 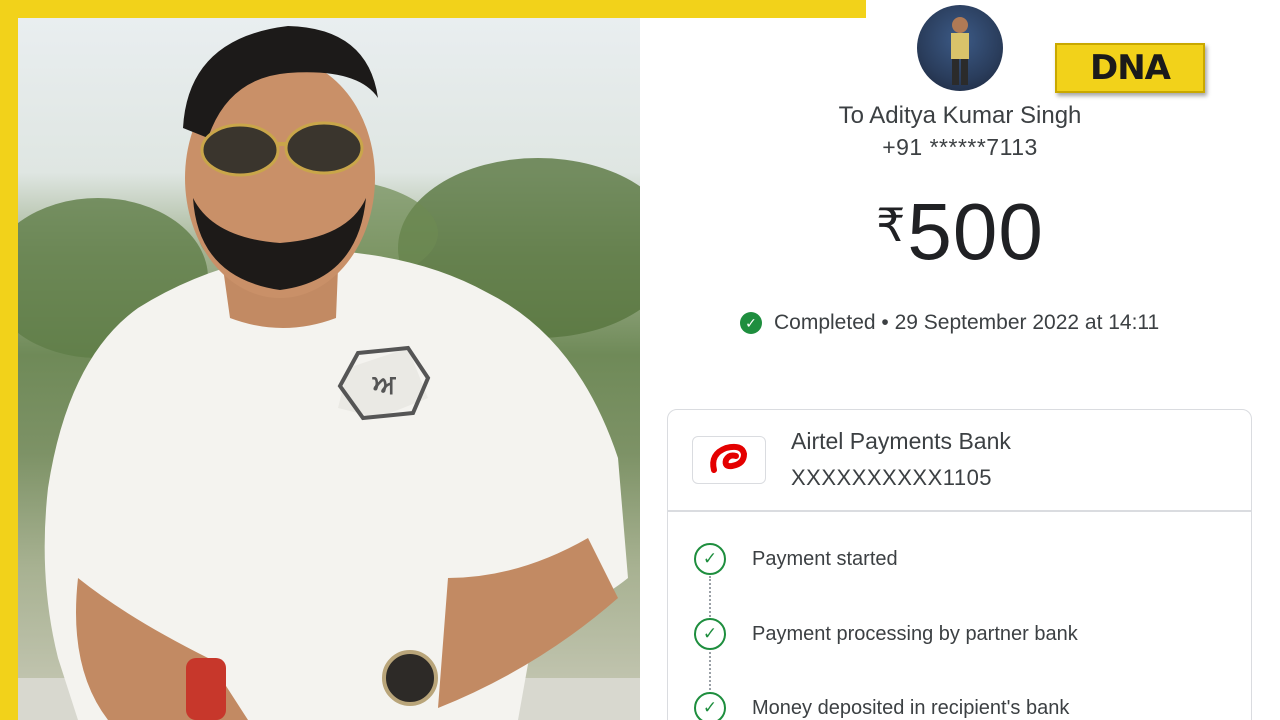 I want to click on transaction-status: ✓ Completed • 29 September 2022 at 14:11, so click(x=949, y=323).